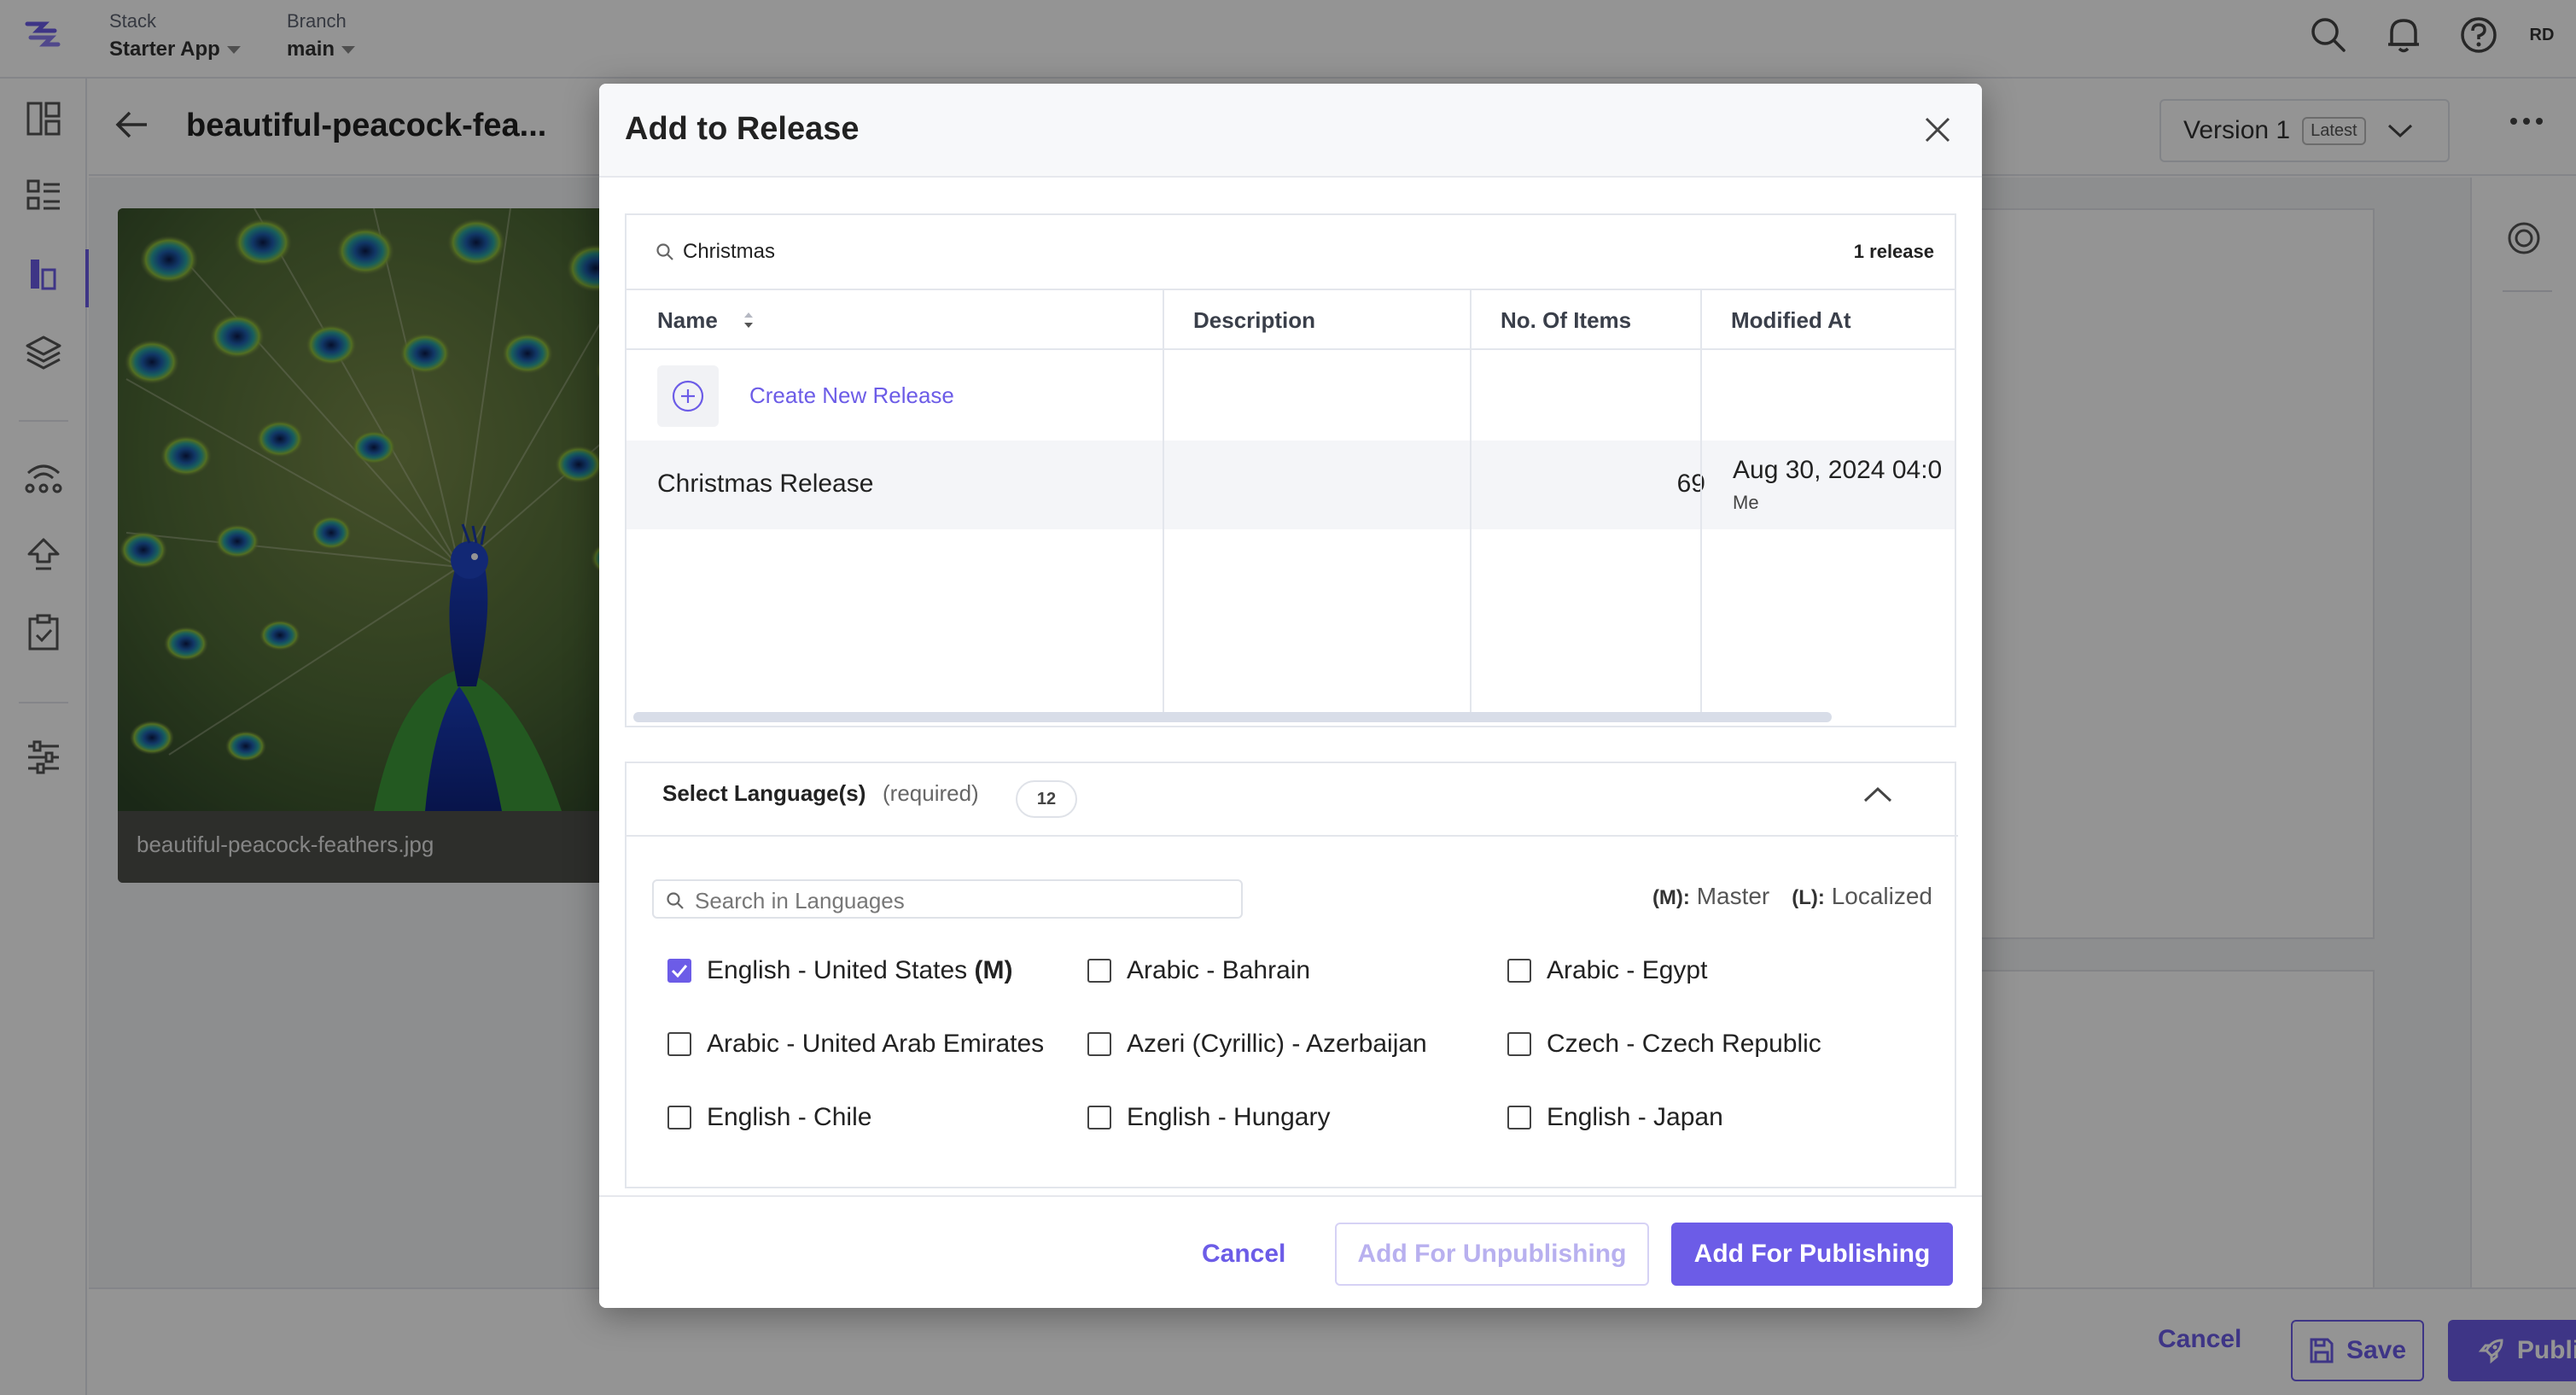 The width and height of the screenshot is (2576, 1395). Describe the element at coordinates (1290, 131) in the screenshot. I see `modal-header: Add to Release` at that location.